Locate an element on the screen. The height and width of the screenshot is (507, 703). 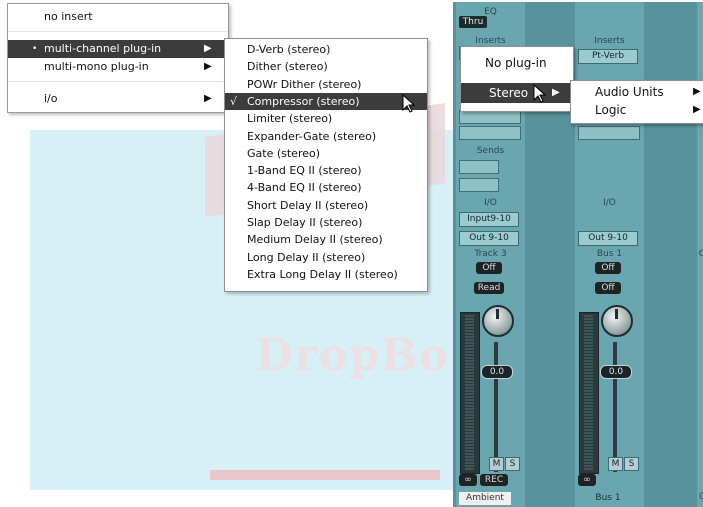
plugin-item-label: Long Delay II (stereo) is located at coordinates (306, 257).